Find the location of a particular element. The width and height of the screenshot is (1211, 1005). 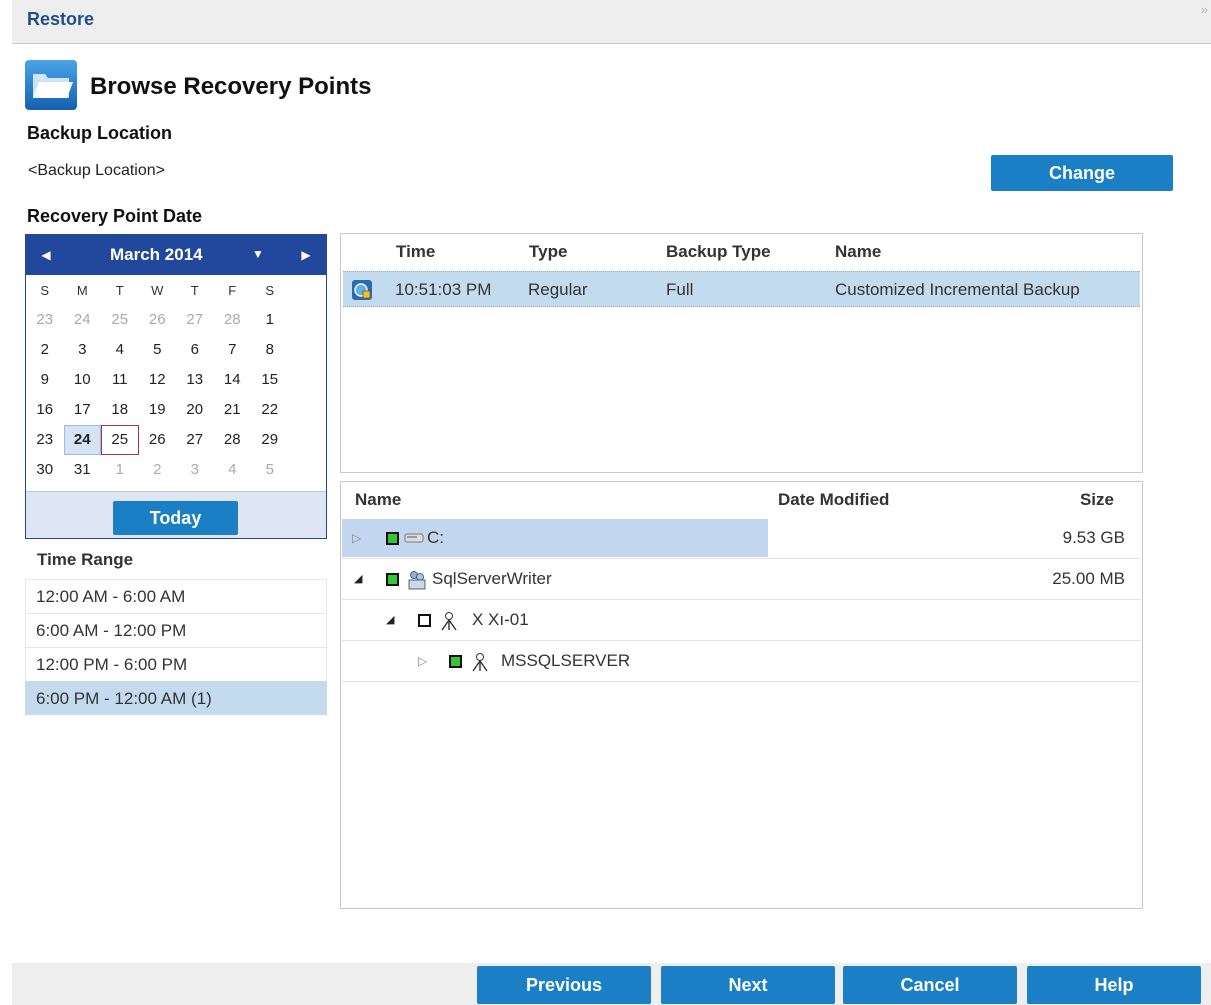

calendar-day: 29 is located at coordinates (270, 440).